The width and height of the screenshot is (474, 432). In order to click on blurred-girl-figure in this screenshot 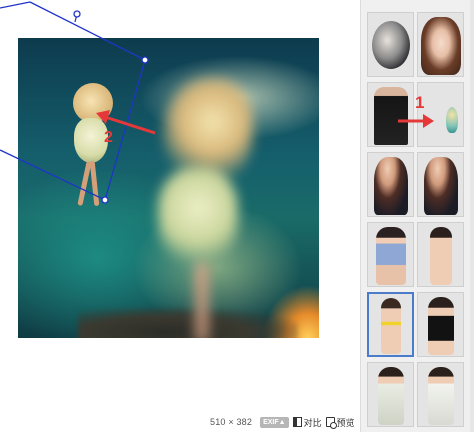, I will do `click(198, 208)`.